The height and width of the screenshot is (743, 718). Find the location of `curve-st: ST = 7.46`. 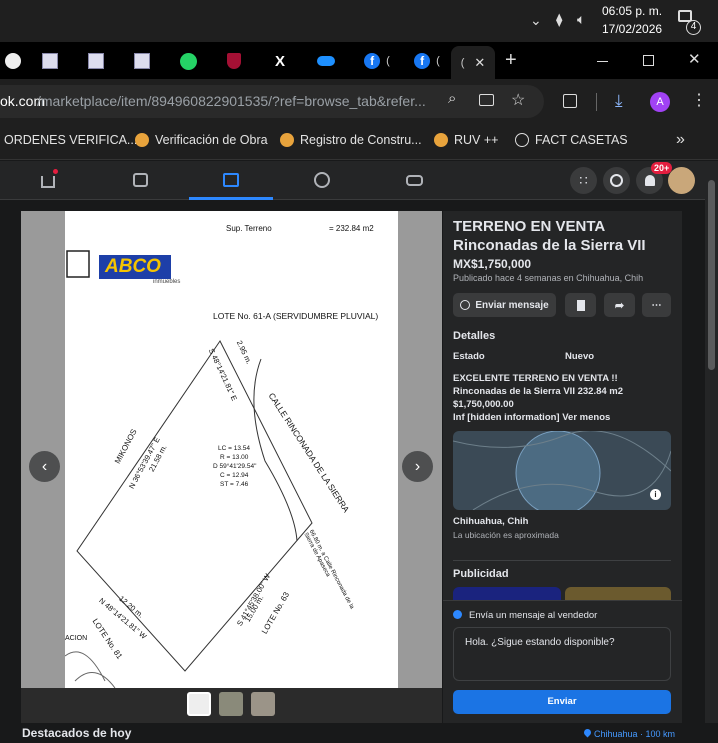

curve-st: ST = 7.46 is located at coordinates (234, 484).